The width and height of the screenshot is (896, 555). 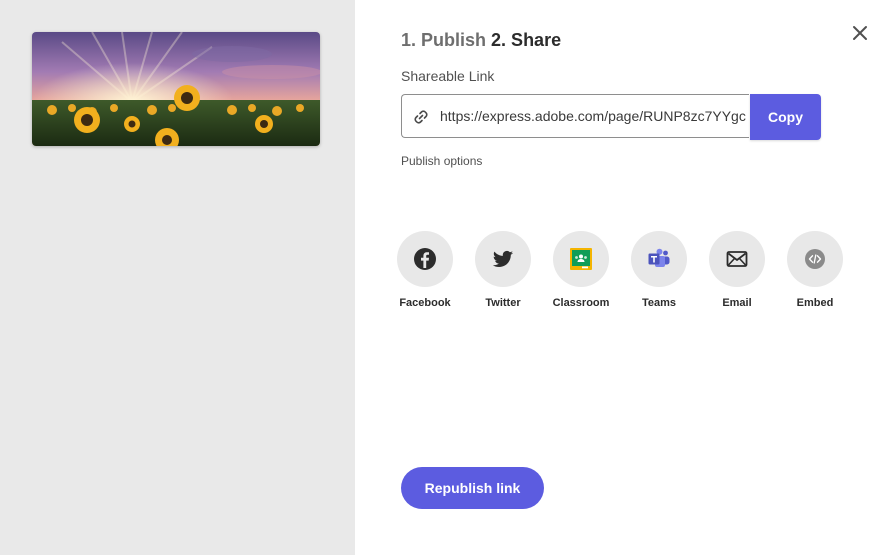 What do you see at coordinates (593, 116) in the screenshot?
I see `shareable-link-input` at bounding box center [593, 116].